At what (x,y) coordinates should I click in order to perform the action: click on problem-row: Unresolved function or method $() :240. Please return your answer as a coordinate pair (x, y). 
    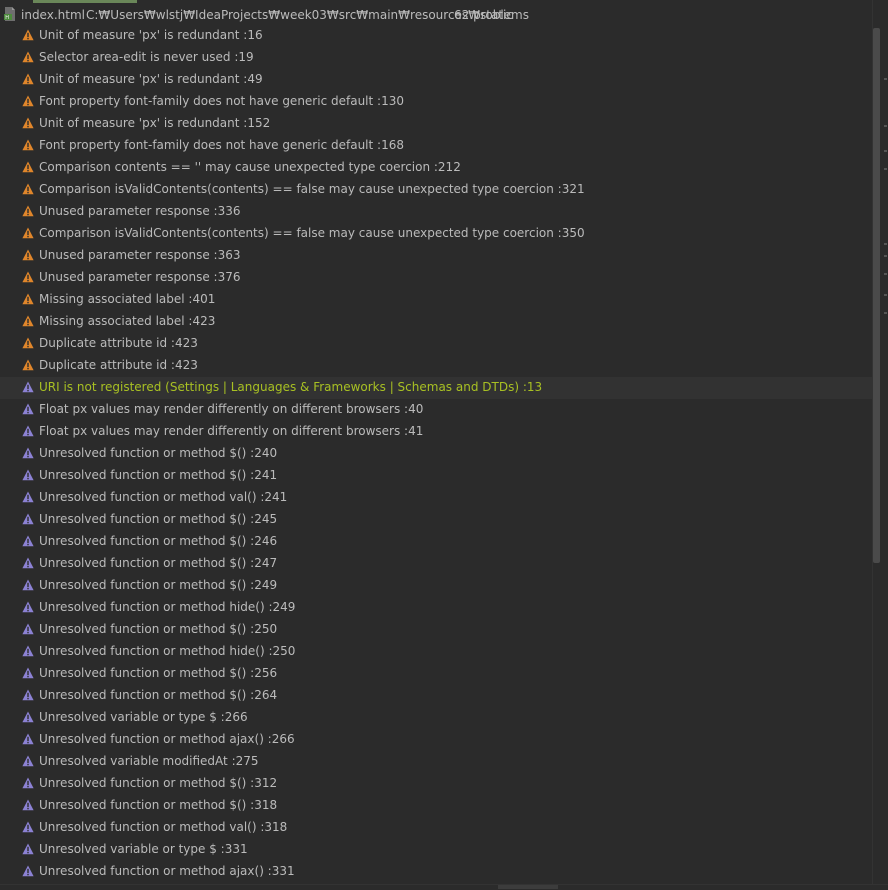
    Looking at the image, I should click on (437, 454).